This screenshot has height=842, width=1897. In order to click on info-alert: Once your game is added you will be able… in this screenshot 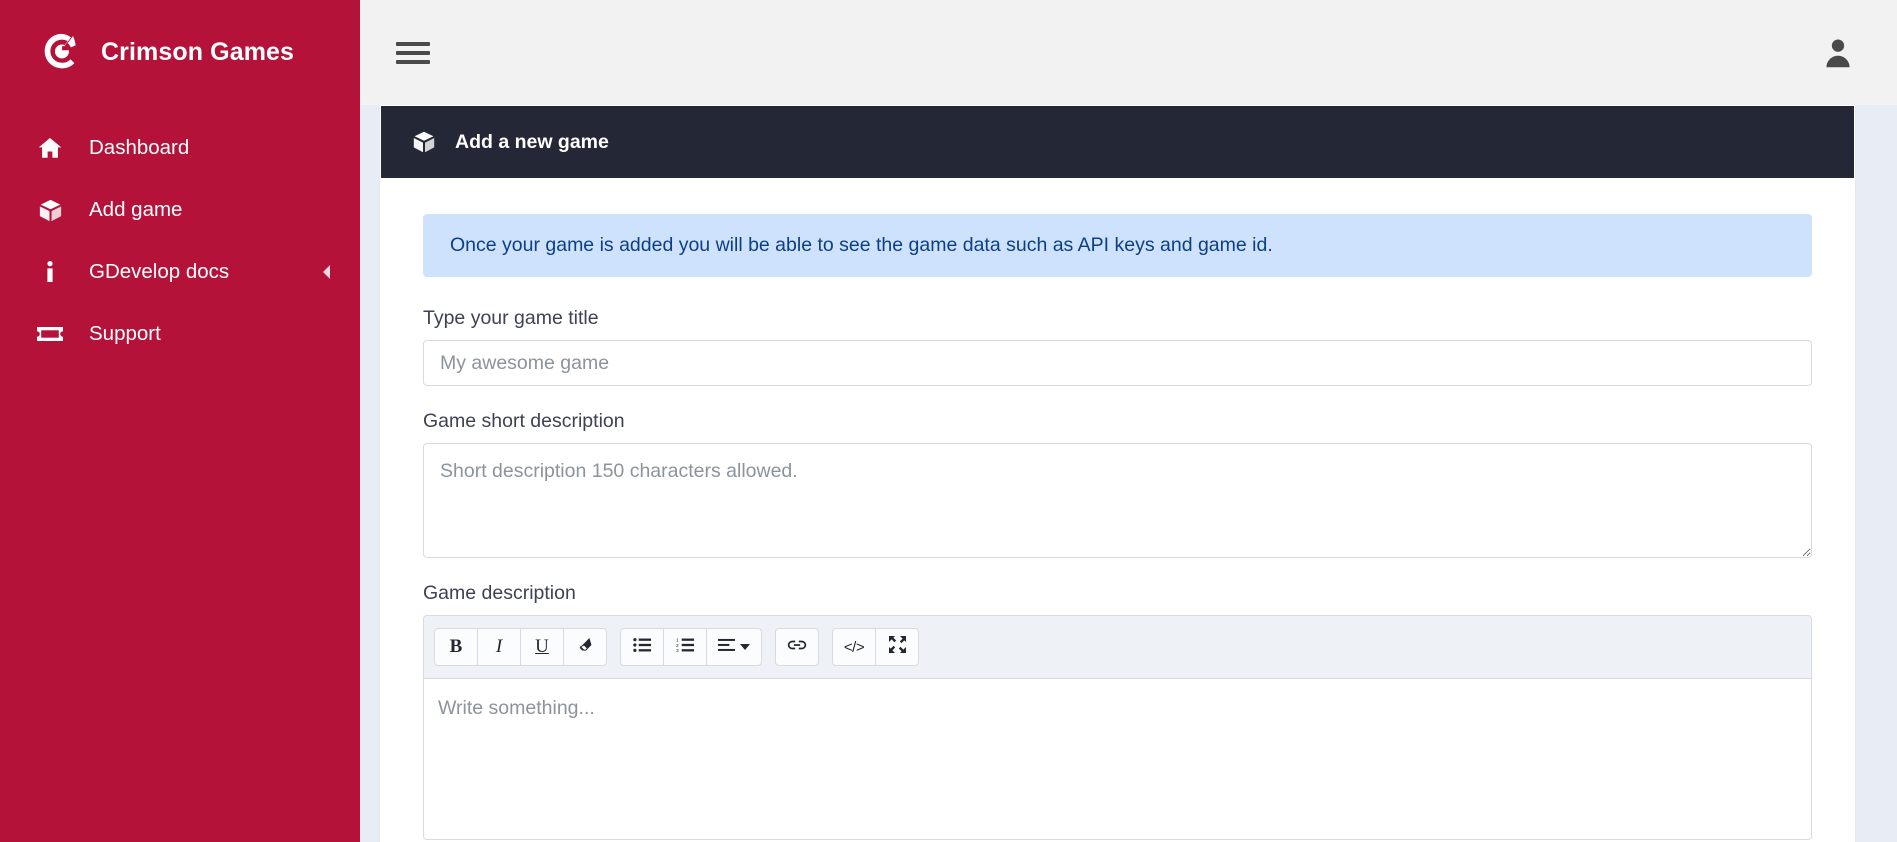, I will do `click(1117, 246)`.